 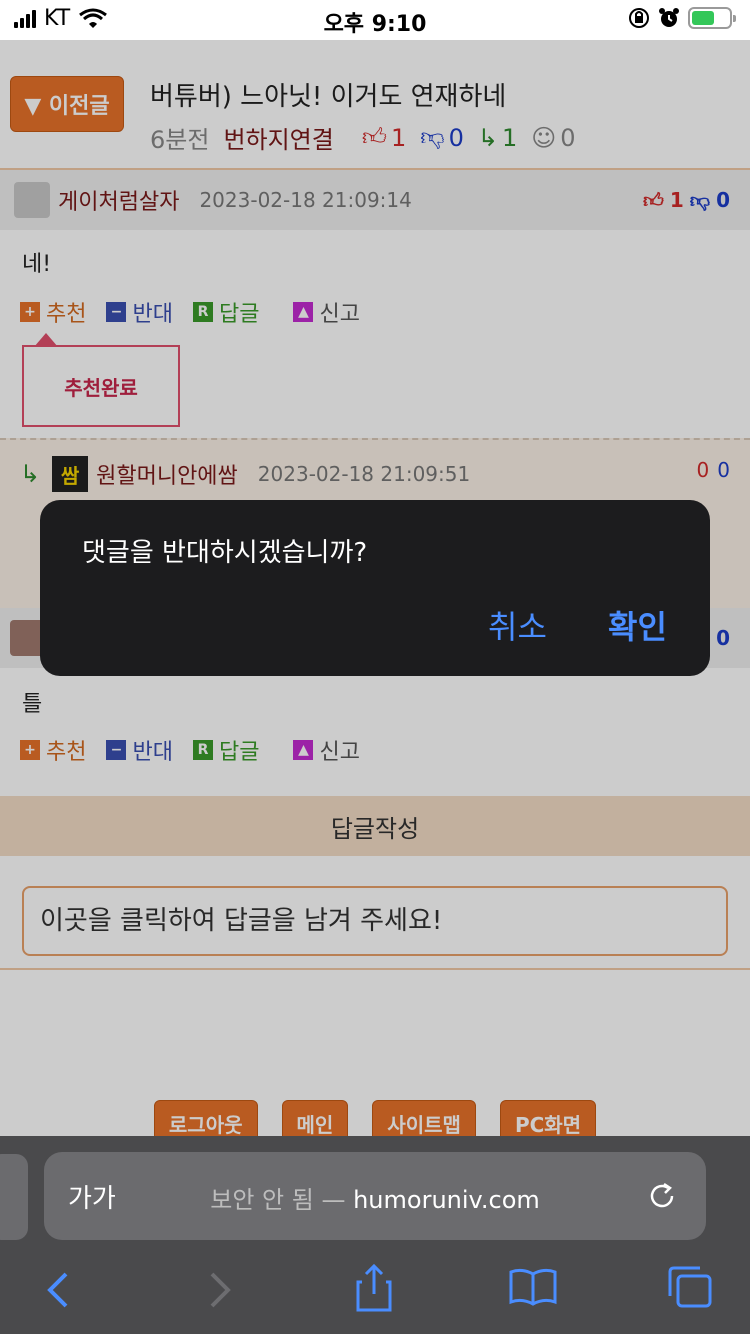 I want to click on address-bar: 가가 보안 안 됨 — humoruniv.com, so click(x=375, y=1196).